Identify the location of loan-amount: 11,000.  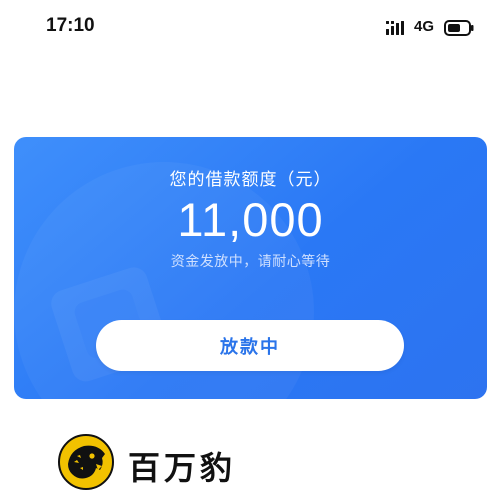
(250, 219).